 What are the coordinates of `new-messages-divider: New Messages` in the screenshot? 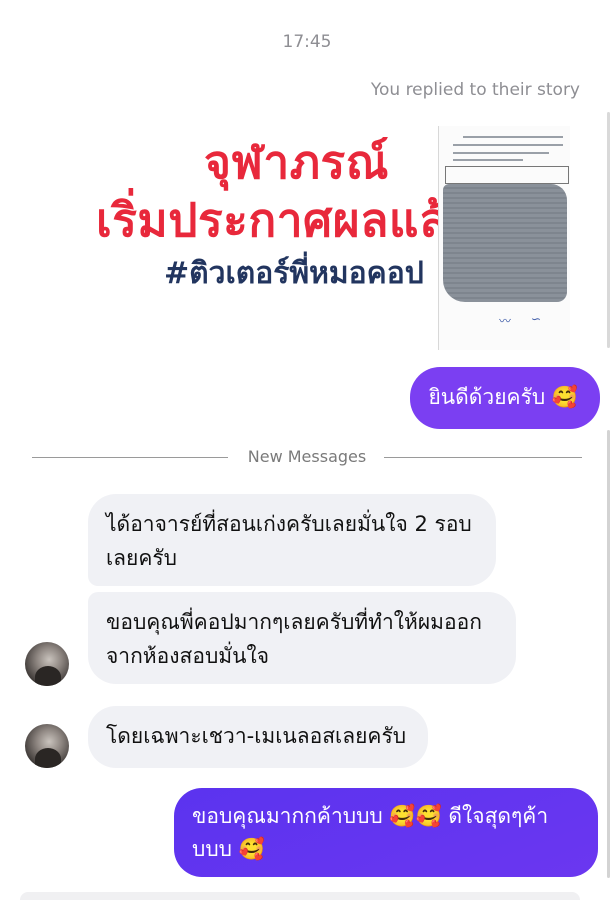 It's located at (307, 457).